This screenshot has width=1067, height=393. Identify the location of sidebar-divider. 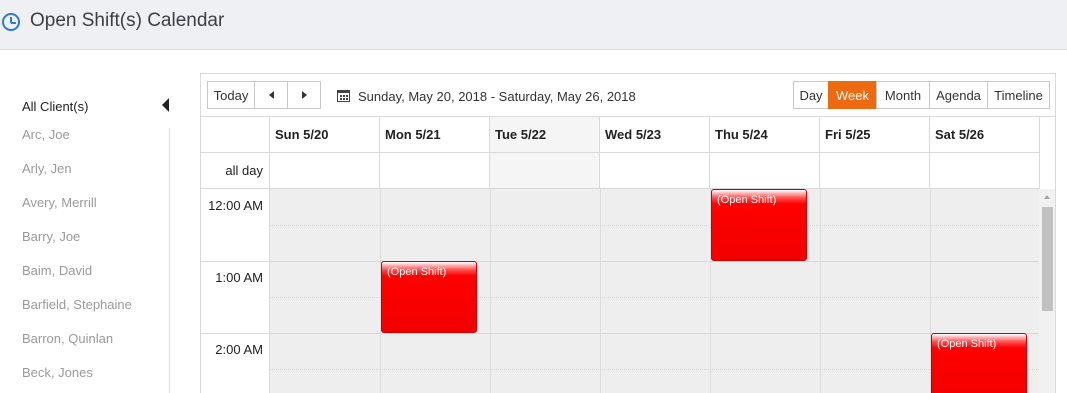
(169, 260).